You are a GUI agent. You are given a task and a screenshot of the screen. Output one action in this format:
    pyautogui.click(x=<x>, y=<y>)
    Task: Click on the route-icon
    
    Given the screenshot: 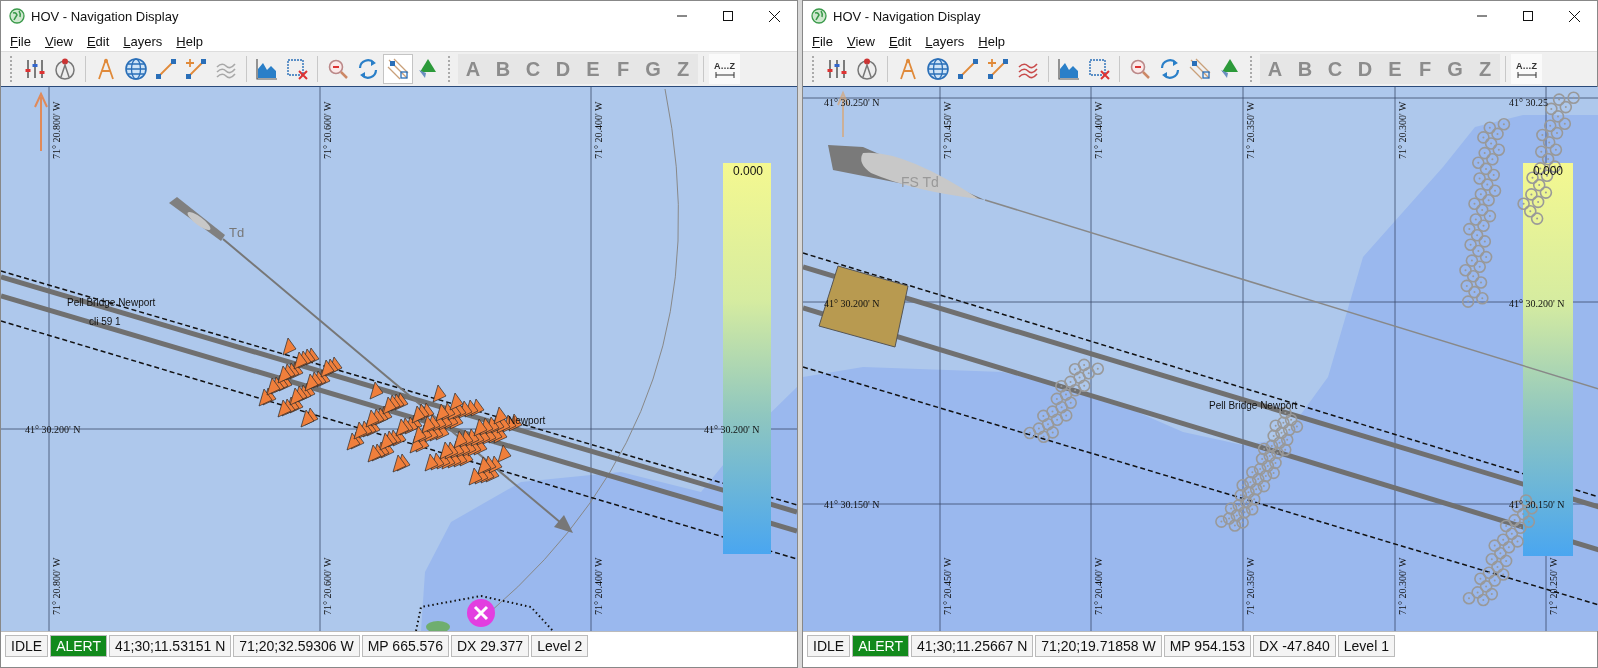 What is the action you would take?
    pyautogui.click(x=1200, y=69)
    